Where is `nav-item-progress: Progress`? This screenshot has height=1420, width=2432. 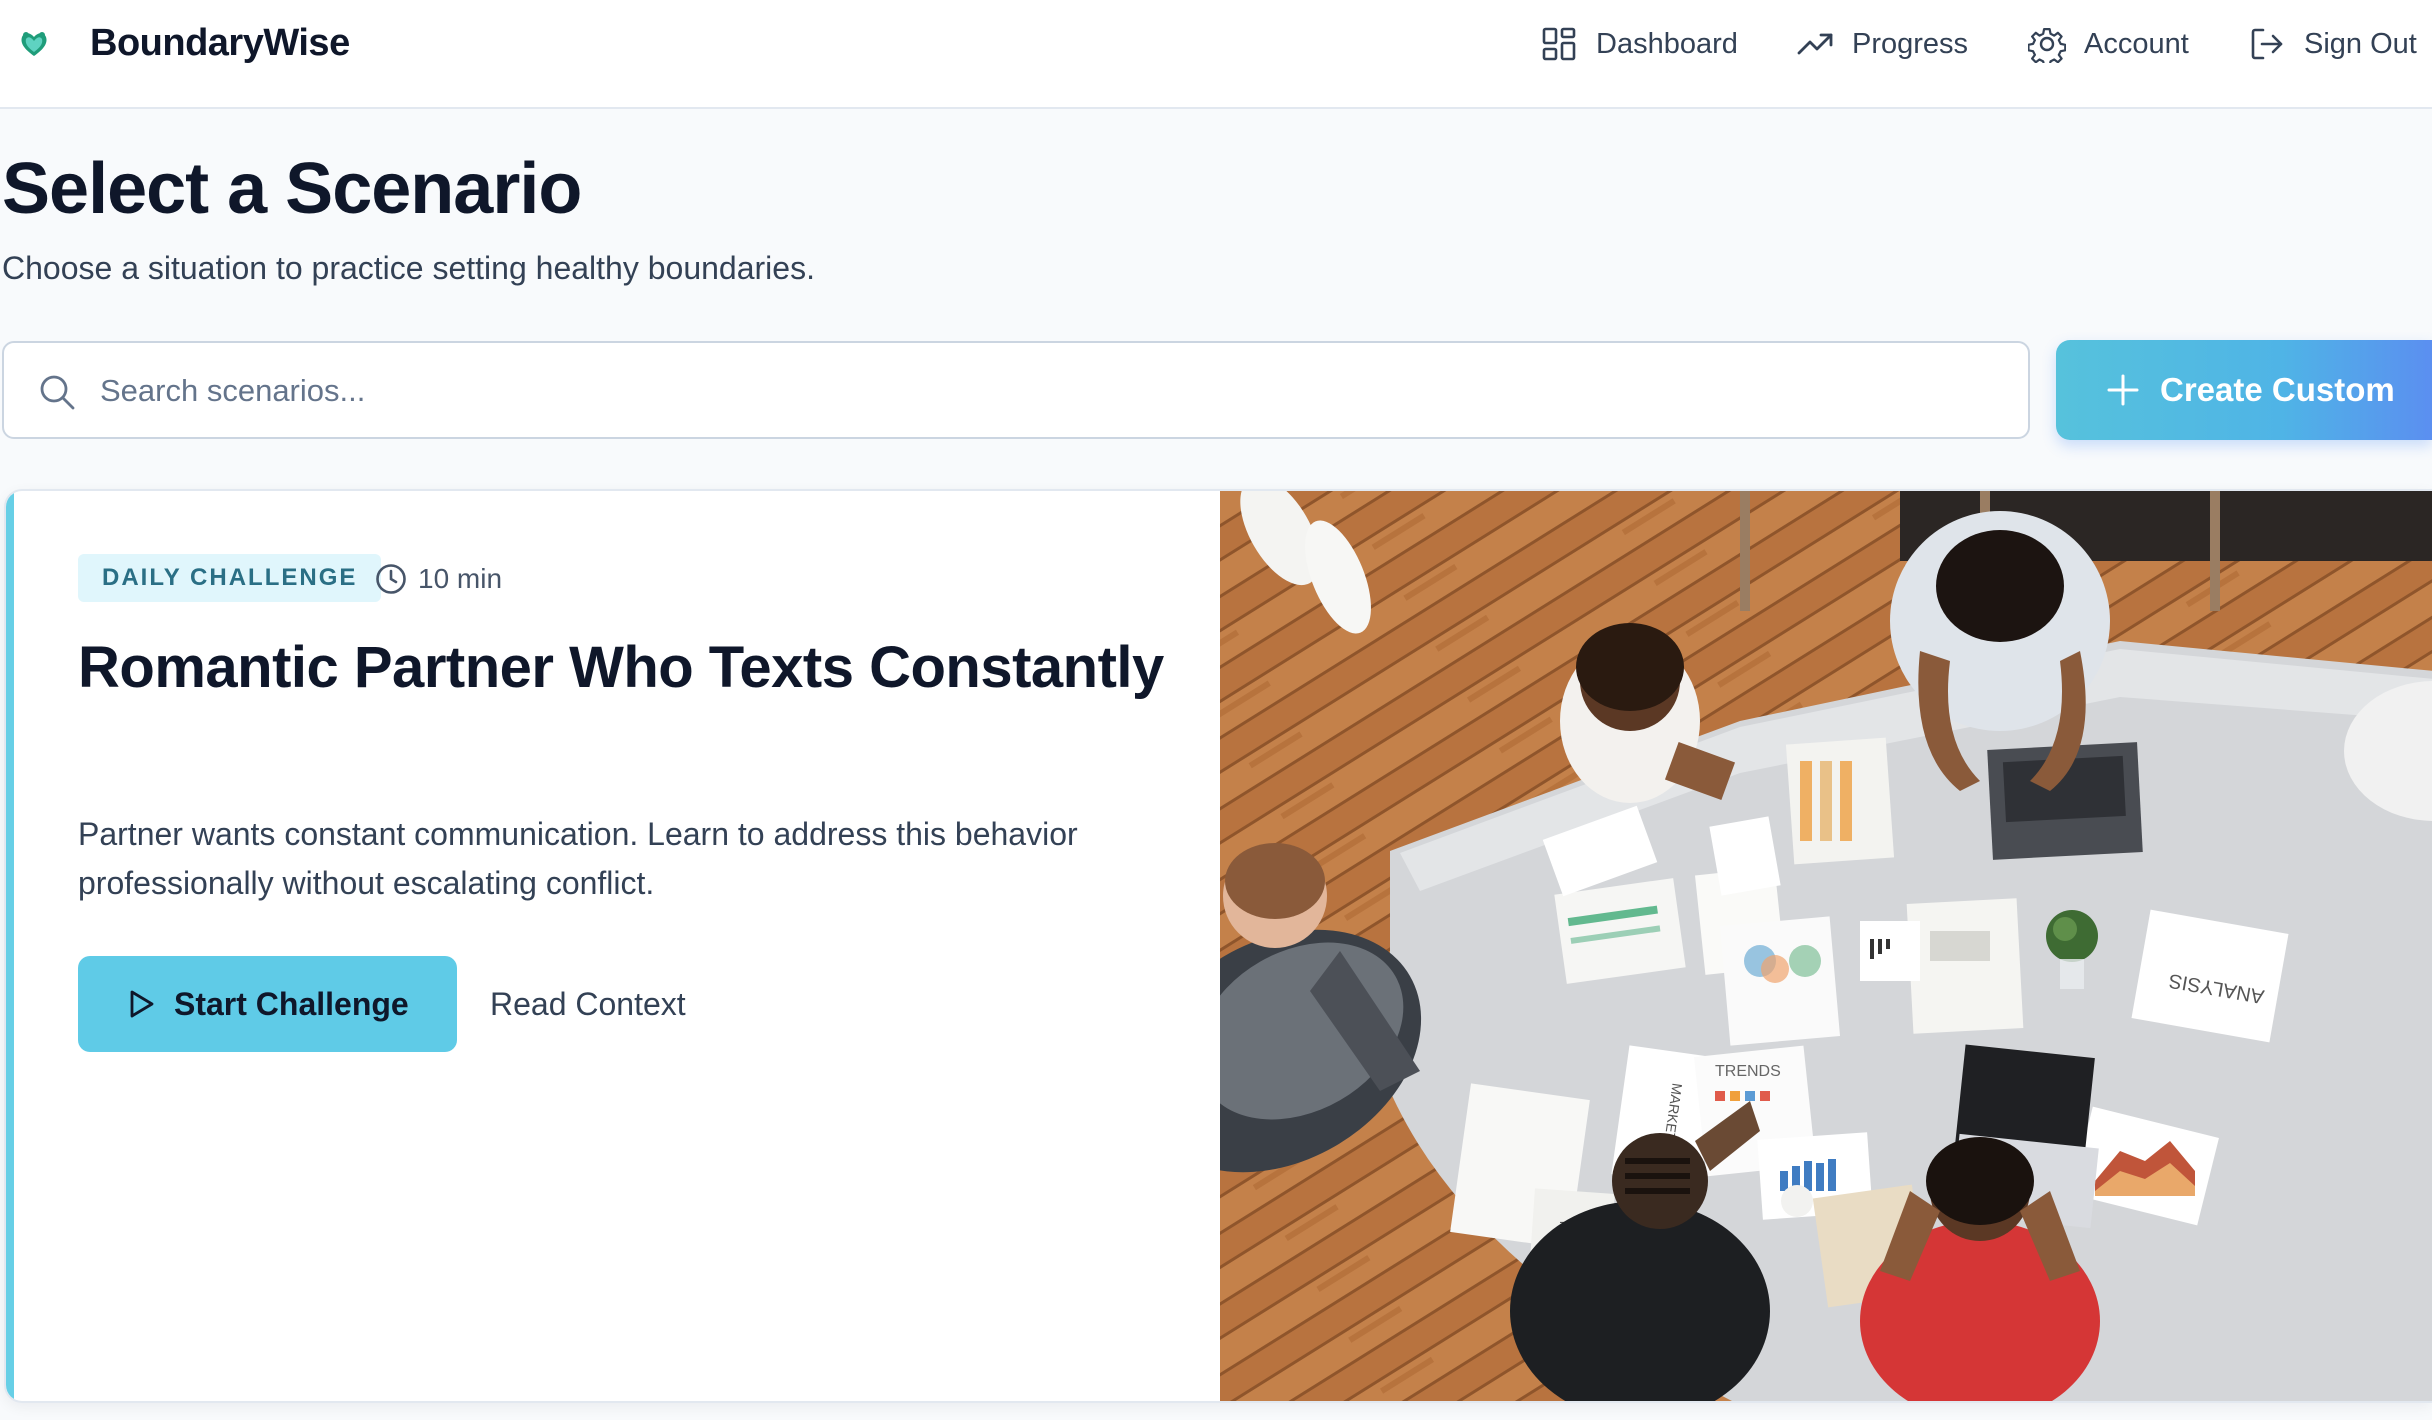 nav-item-progress: Progress is located at coordinates (1882, 44).